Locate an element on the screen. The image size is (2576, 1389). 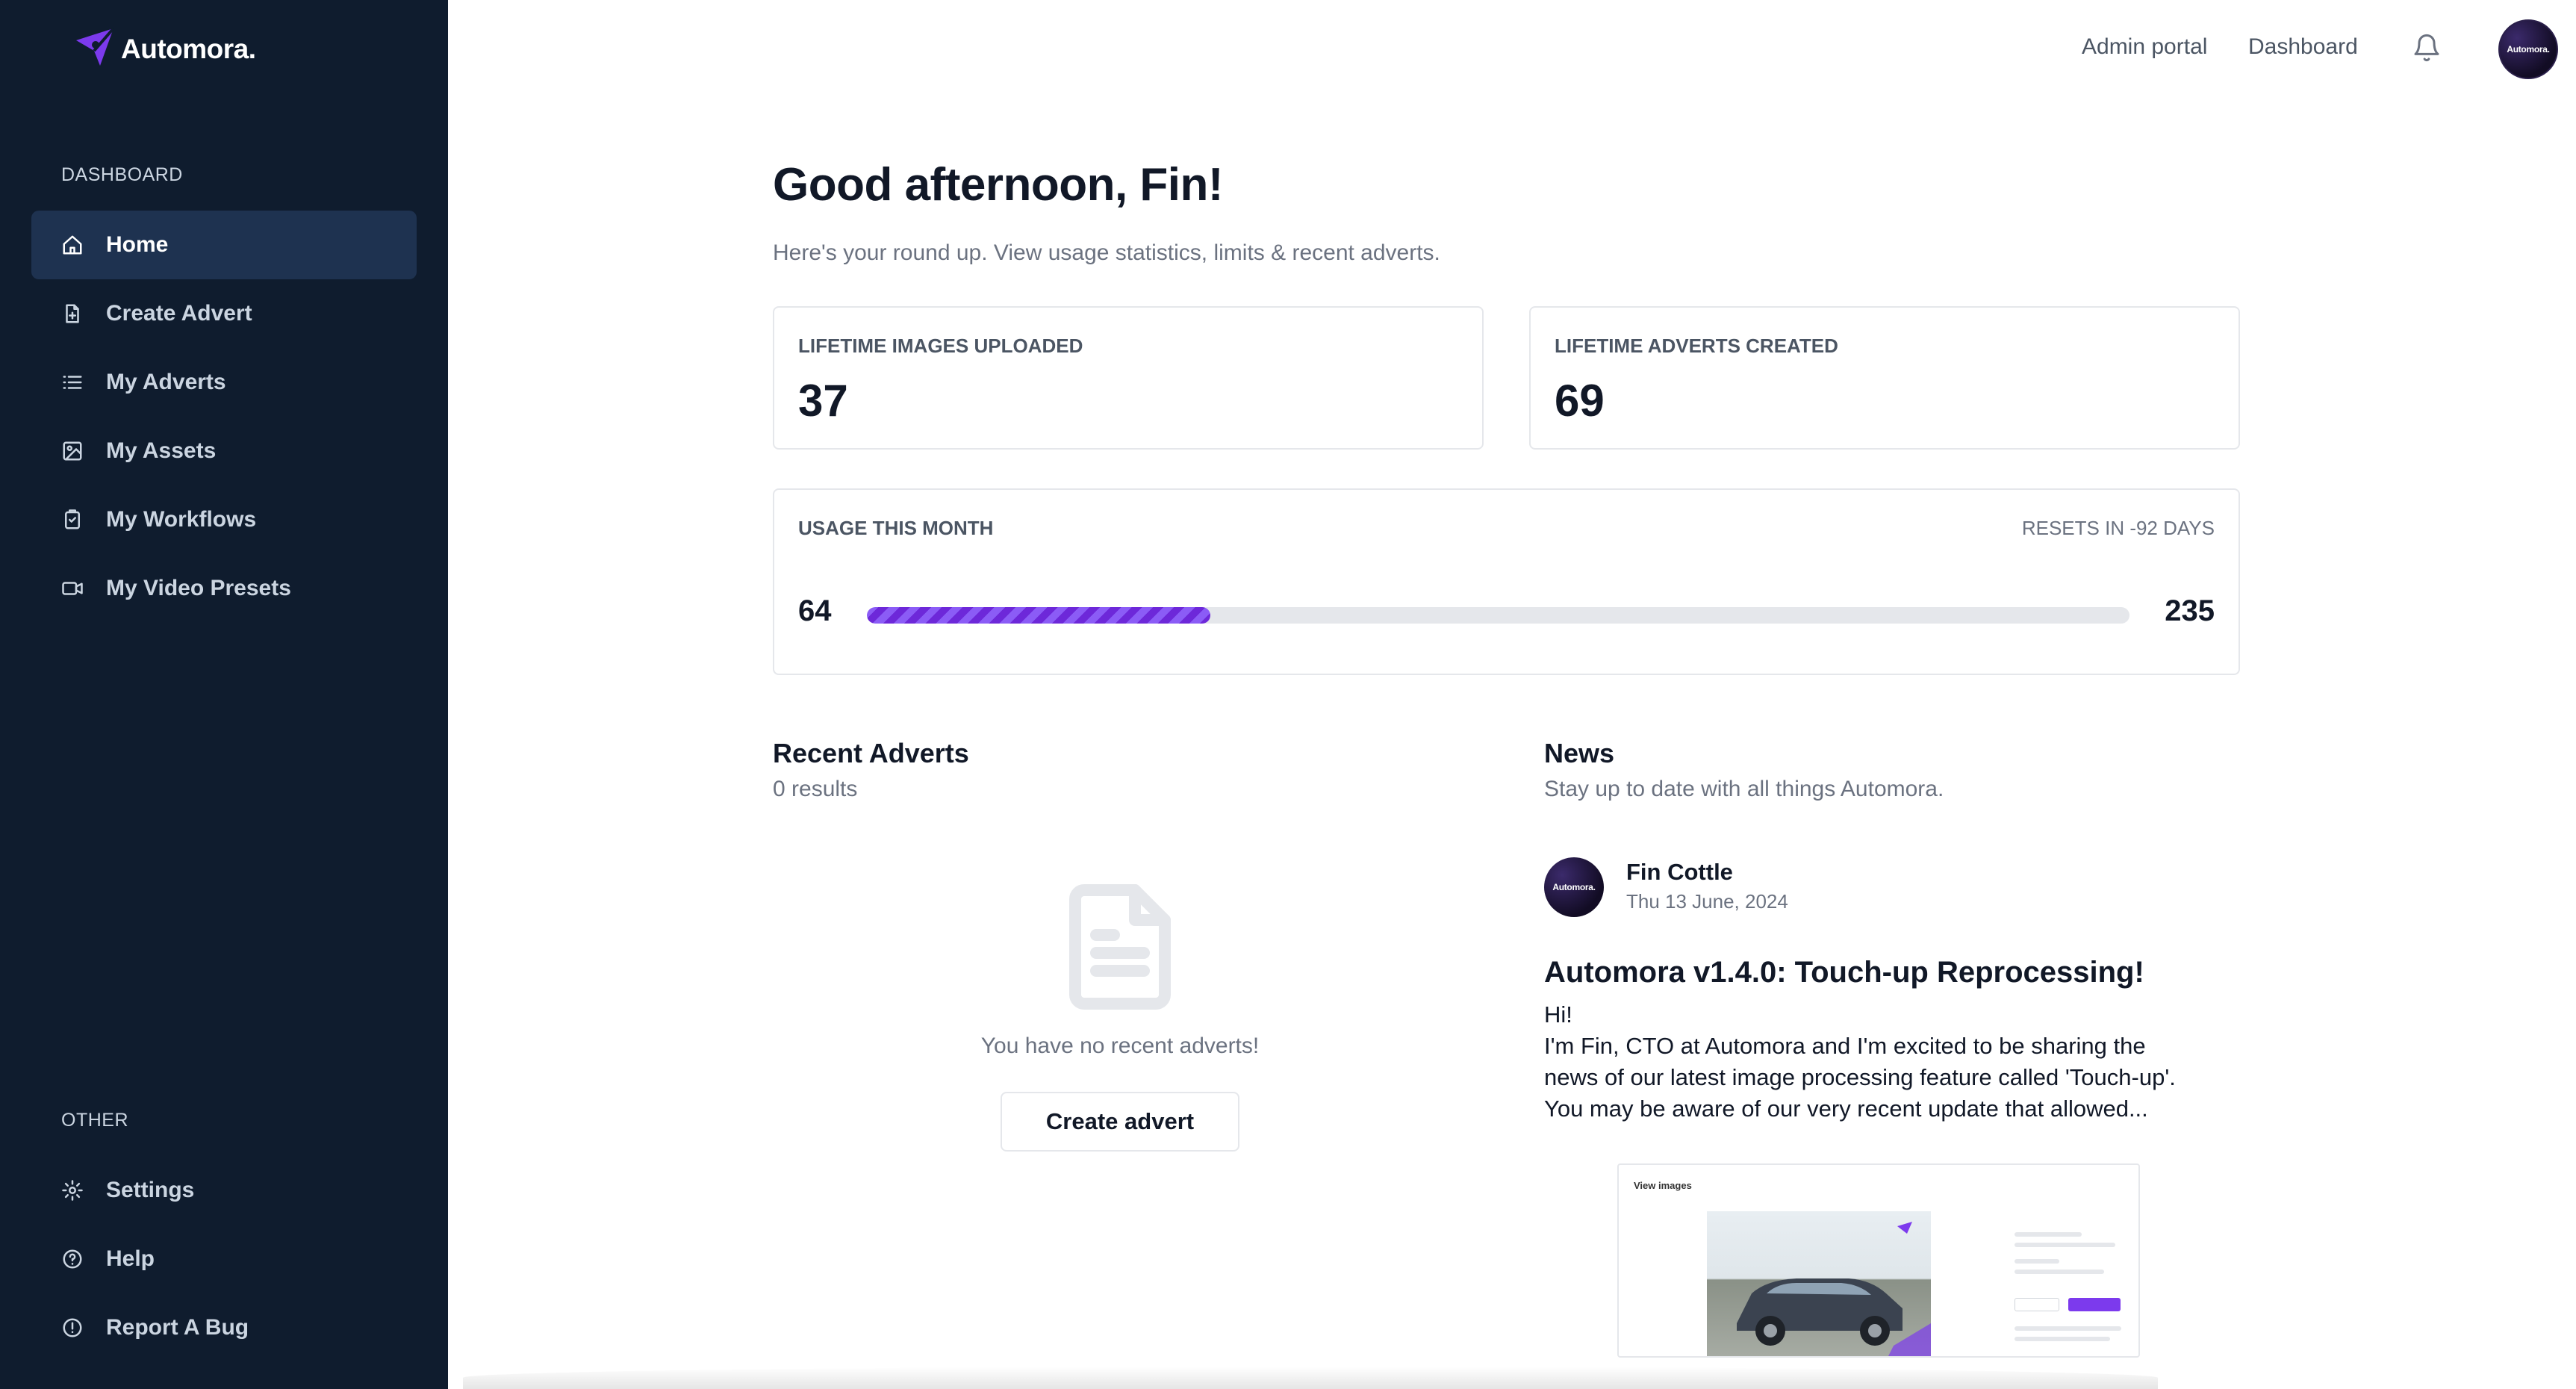
stat-value: 37 is located at coordinates (823, 401).